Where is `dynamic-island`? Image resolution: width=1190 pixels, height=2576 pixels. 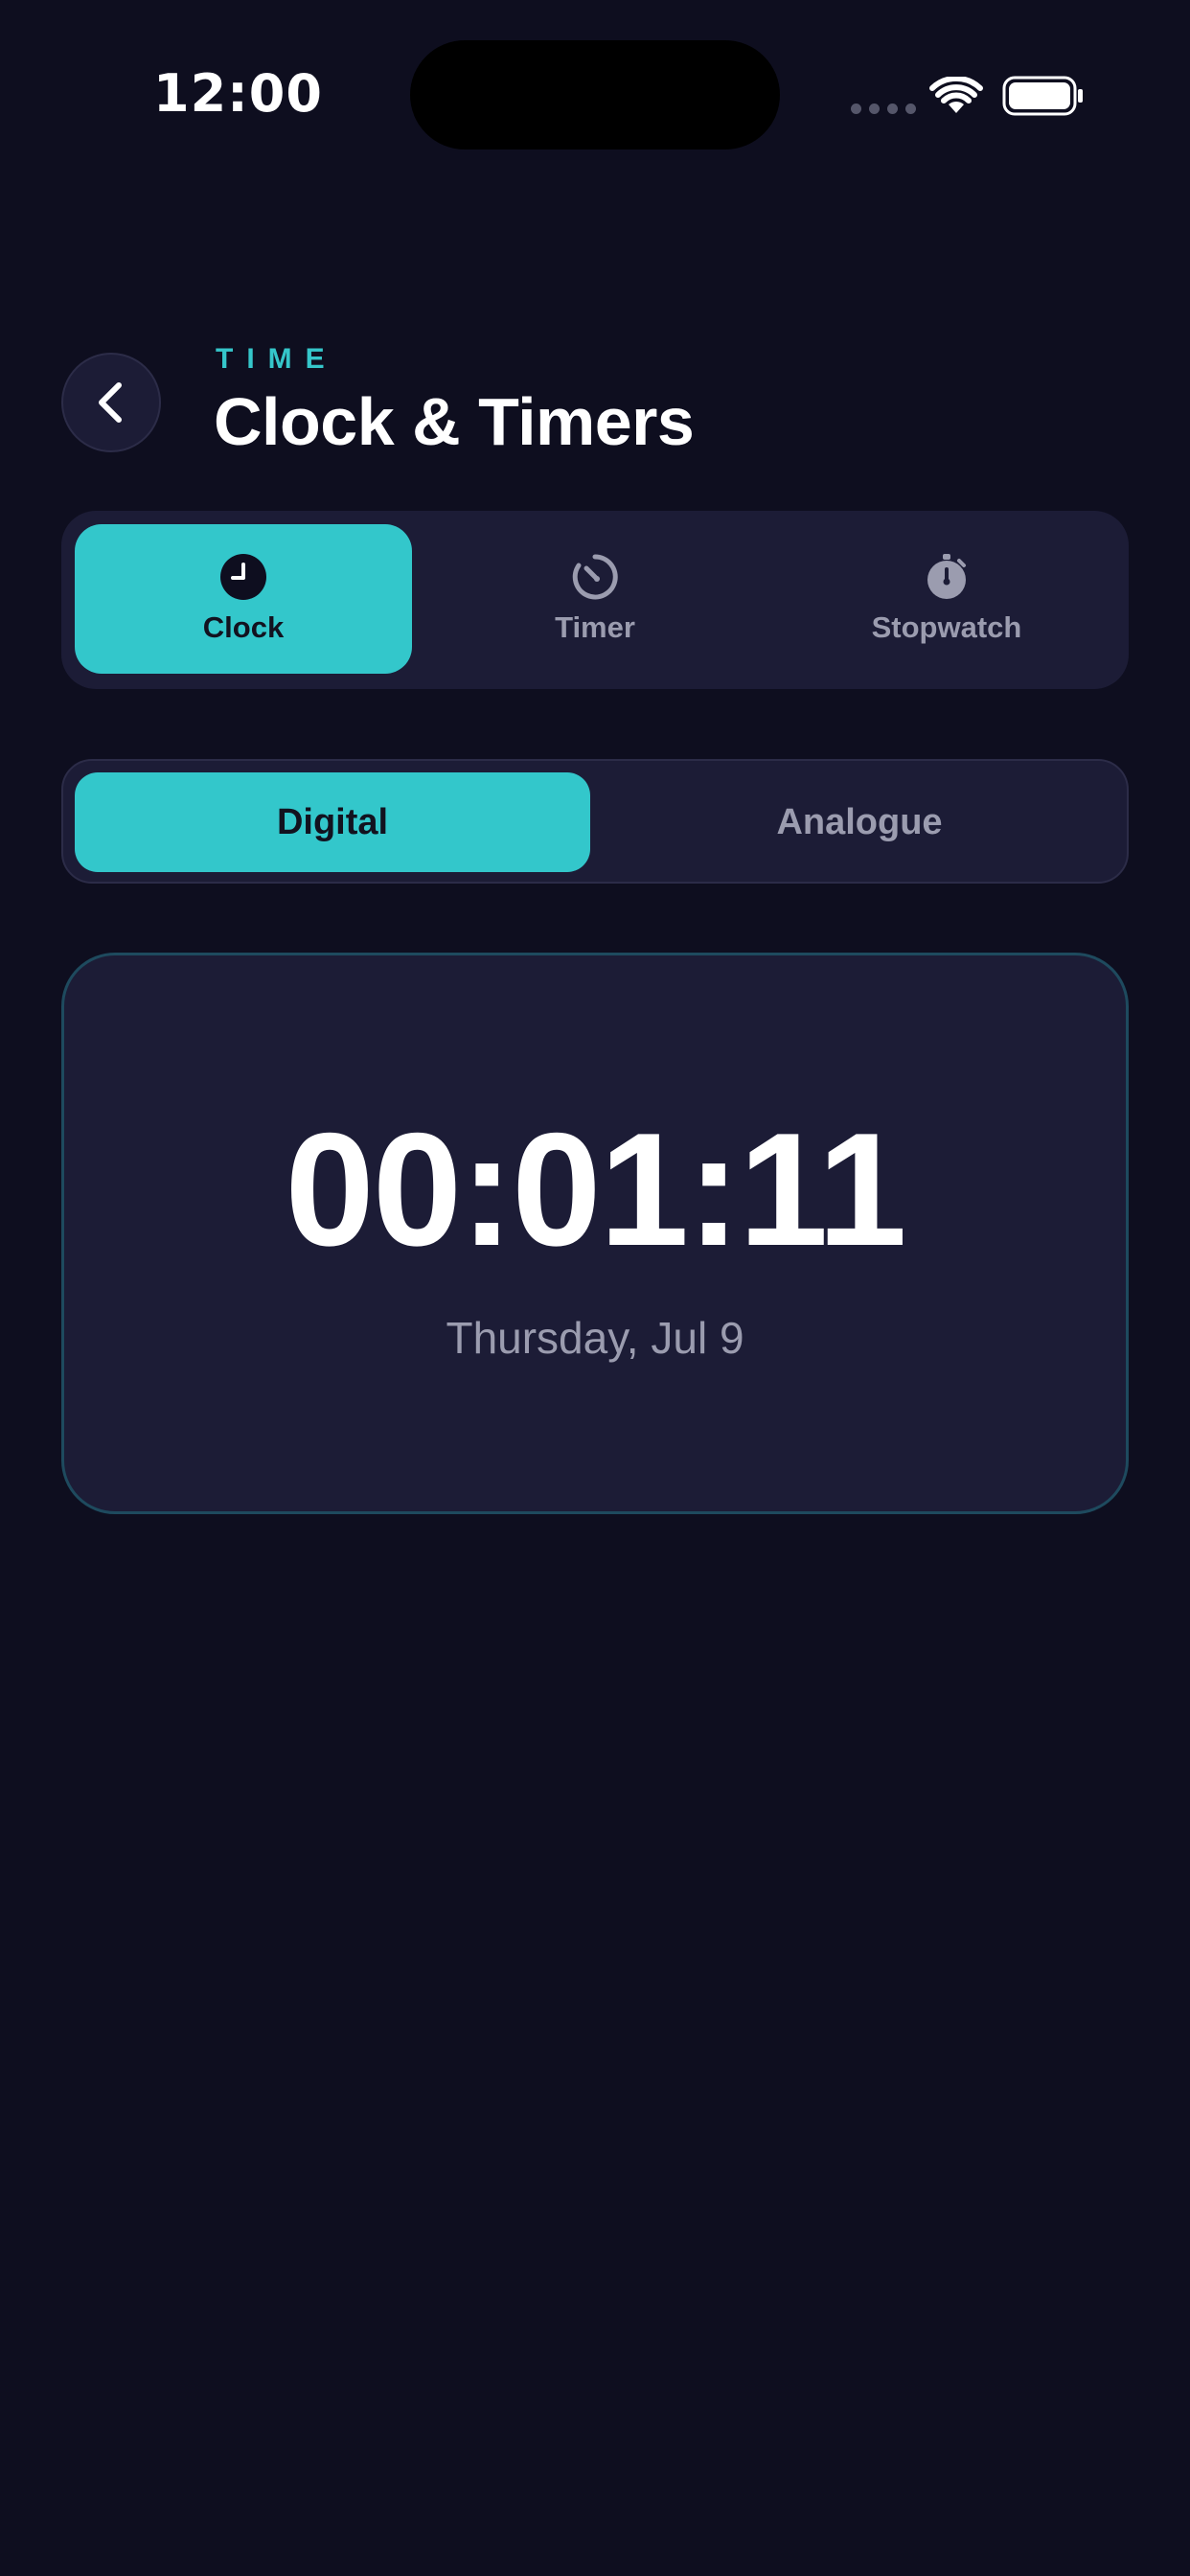 dynamic-island is located at coordinates (595, 95).